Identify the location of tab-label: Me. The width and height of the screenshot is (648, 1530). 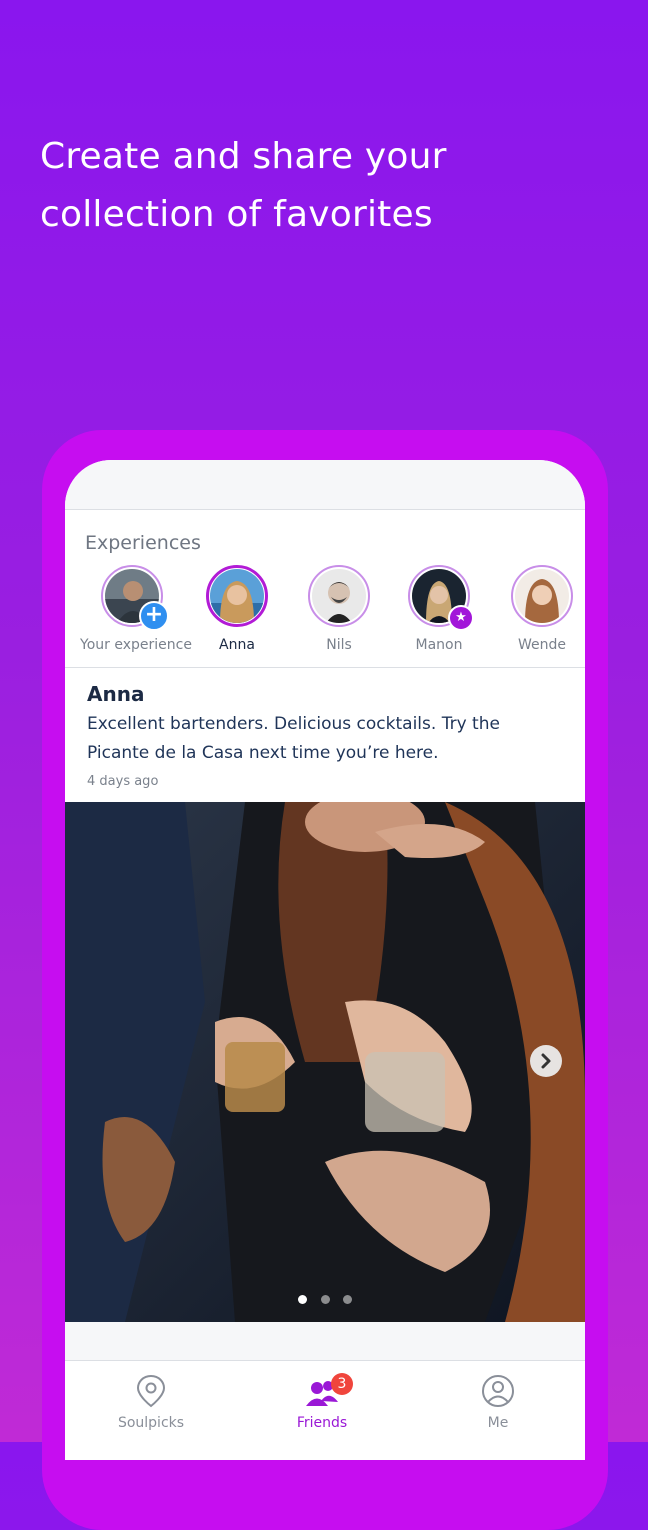
(498, 1423).